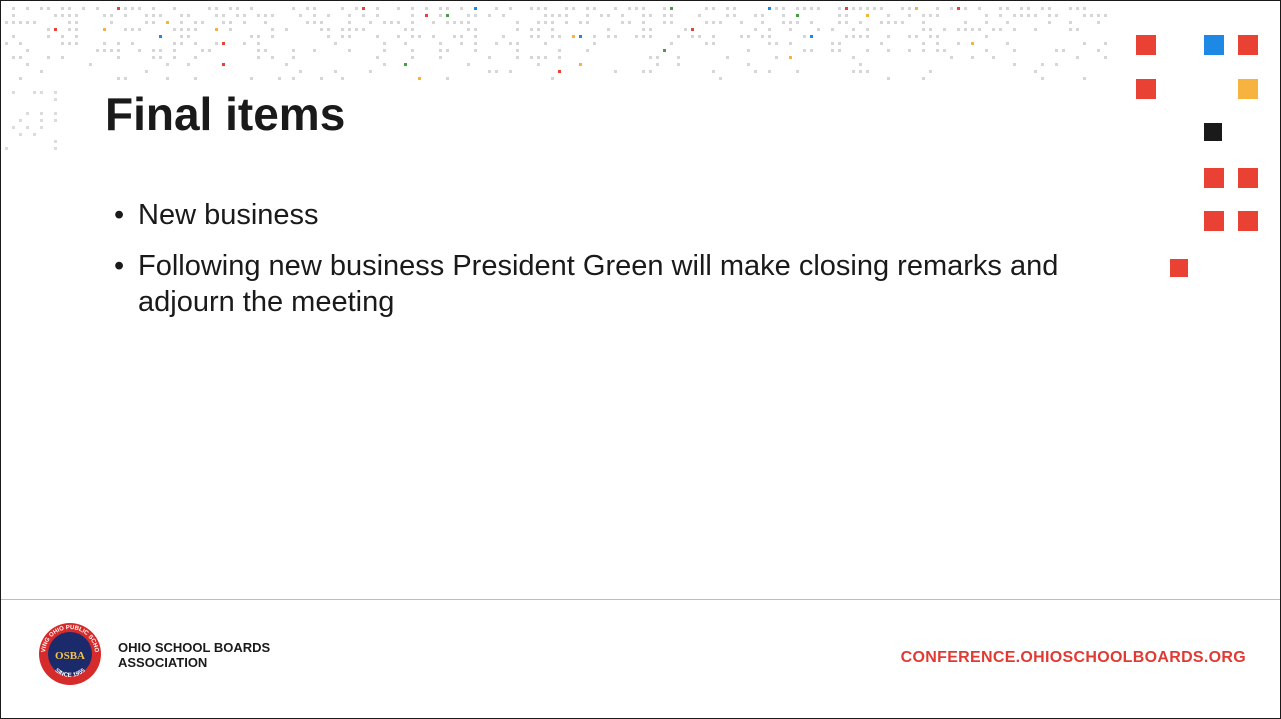 Image resolution: width=1281 pixels, height=719 pixels. What do you see at coordinates (1073, 658) in the screenshot?
I see `conference-url: CONFERENCE.OHIOSCHOOLBOARDS.ORG` at bounding box center [1073, 658].